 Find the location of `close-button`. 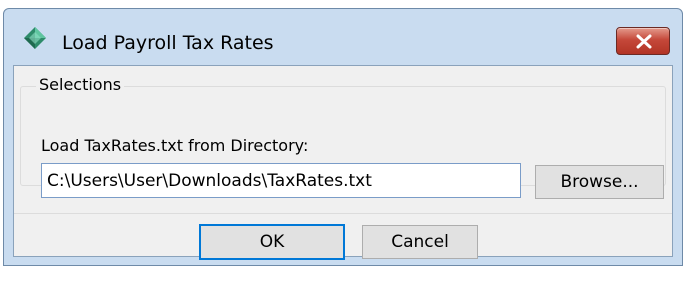

close-button is located at coordinates (643, 41).